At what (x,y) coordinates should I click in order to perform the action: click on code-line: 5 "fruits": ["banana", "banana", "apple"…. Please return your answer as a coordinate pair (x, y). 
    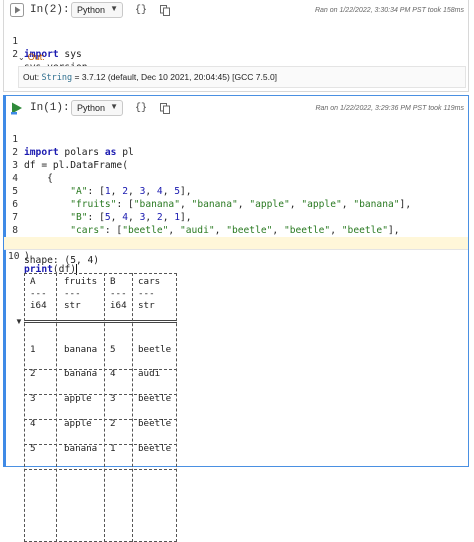
    Looking at the image, I should click on (236, 191).